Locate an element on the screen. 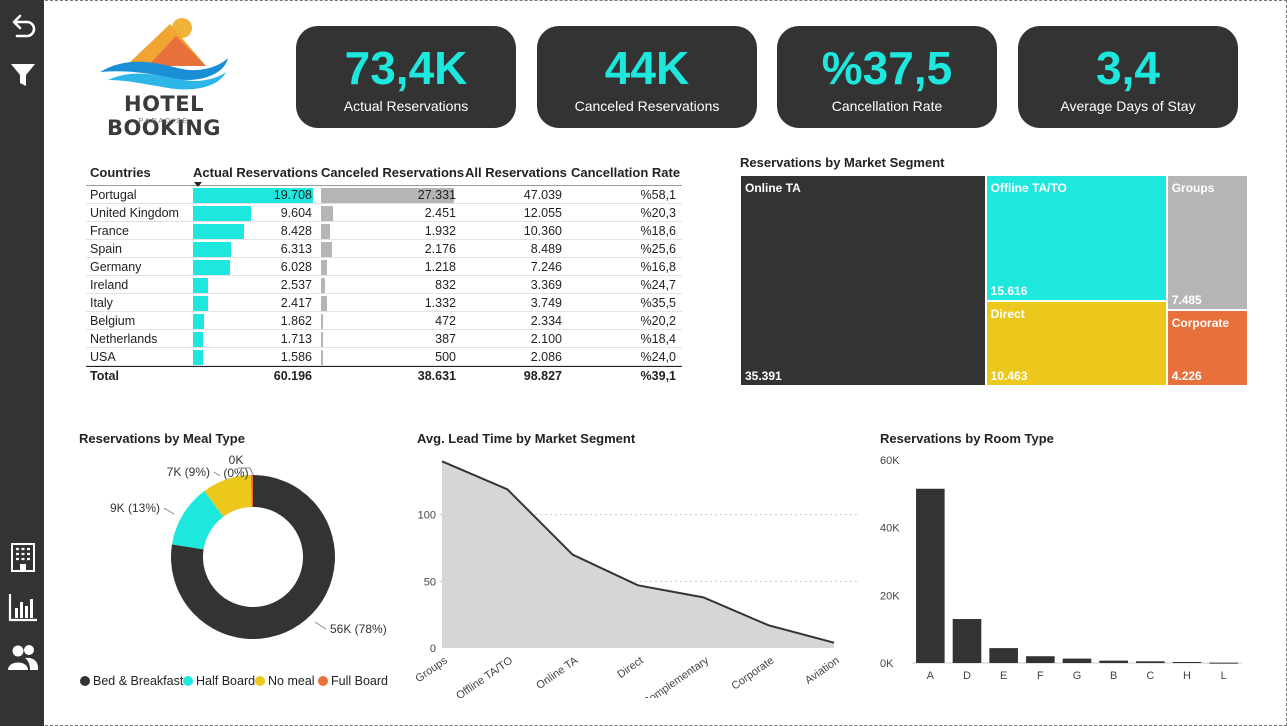 The height and width of the screenshot is (726, 1287). slice-data-label: 56K (78%) is located at coordinates (358, 629).